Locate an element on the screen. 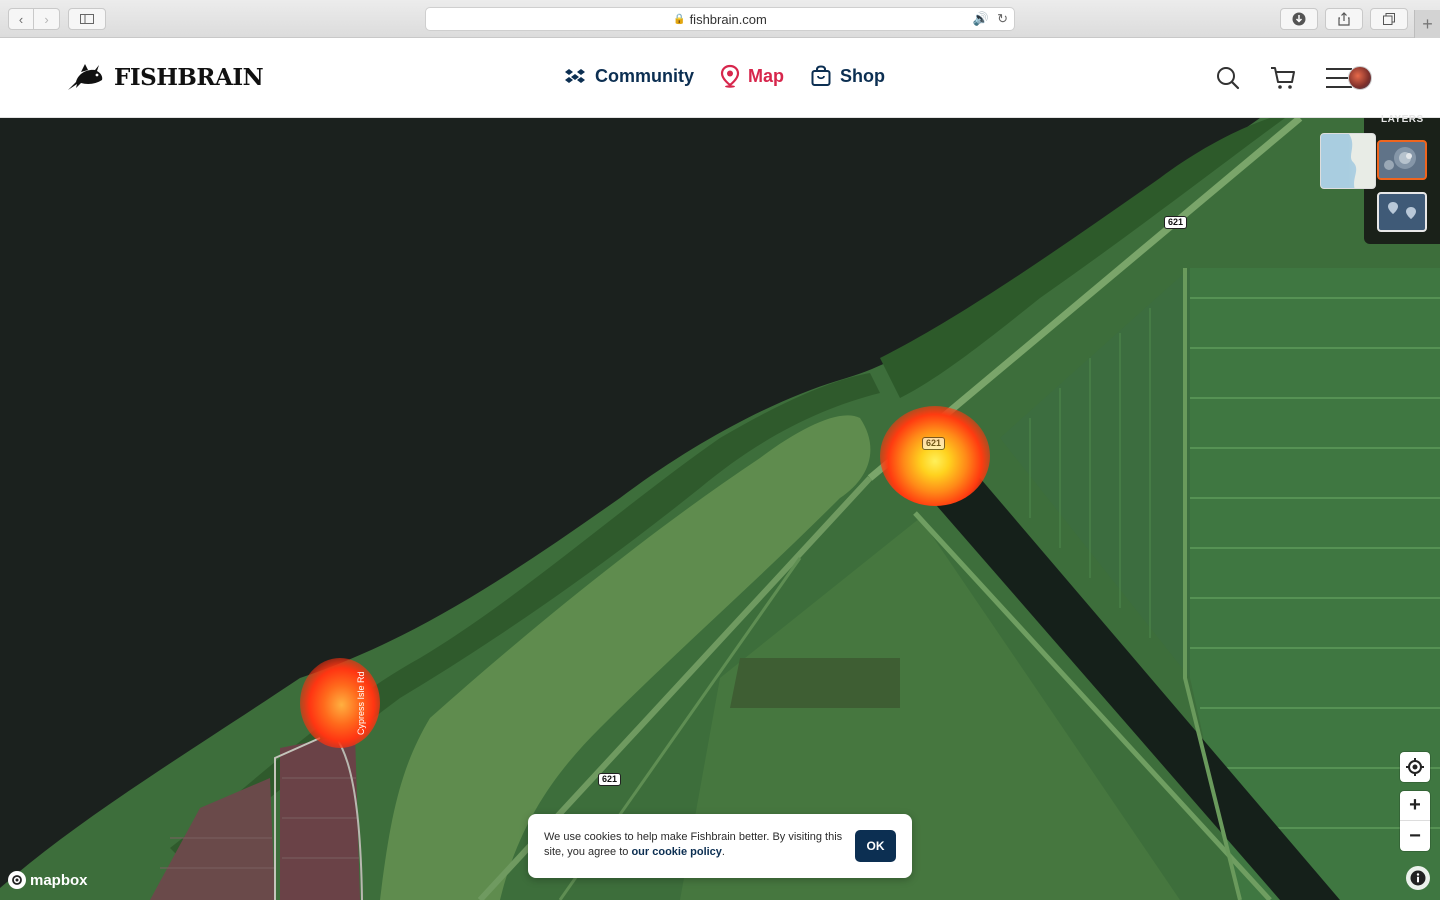 This screenshot has height=900, width=1440. share-button is located at coordinates (1344, 19).